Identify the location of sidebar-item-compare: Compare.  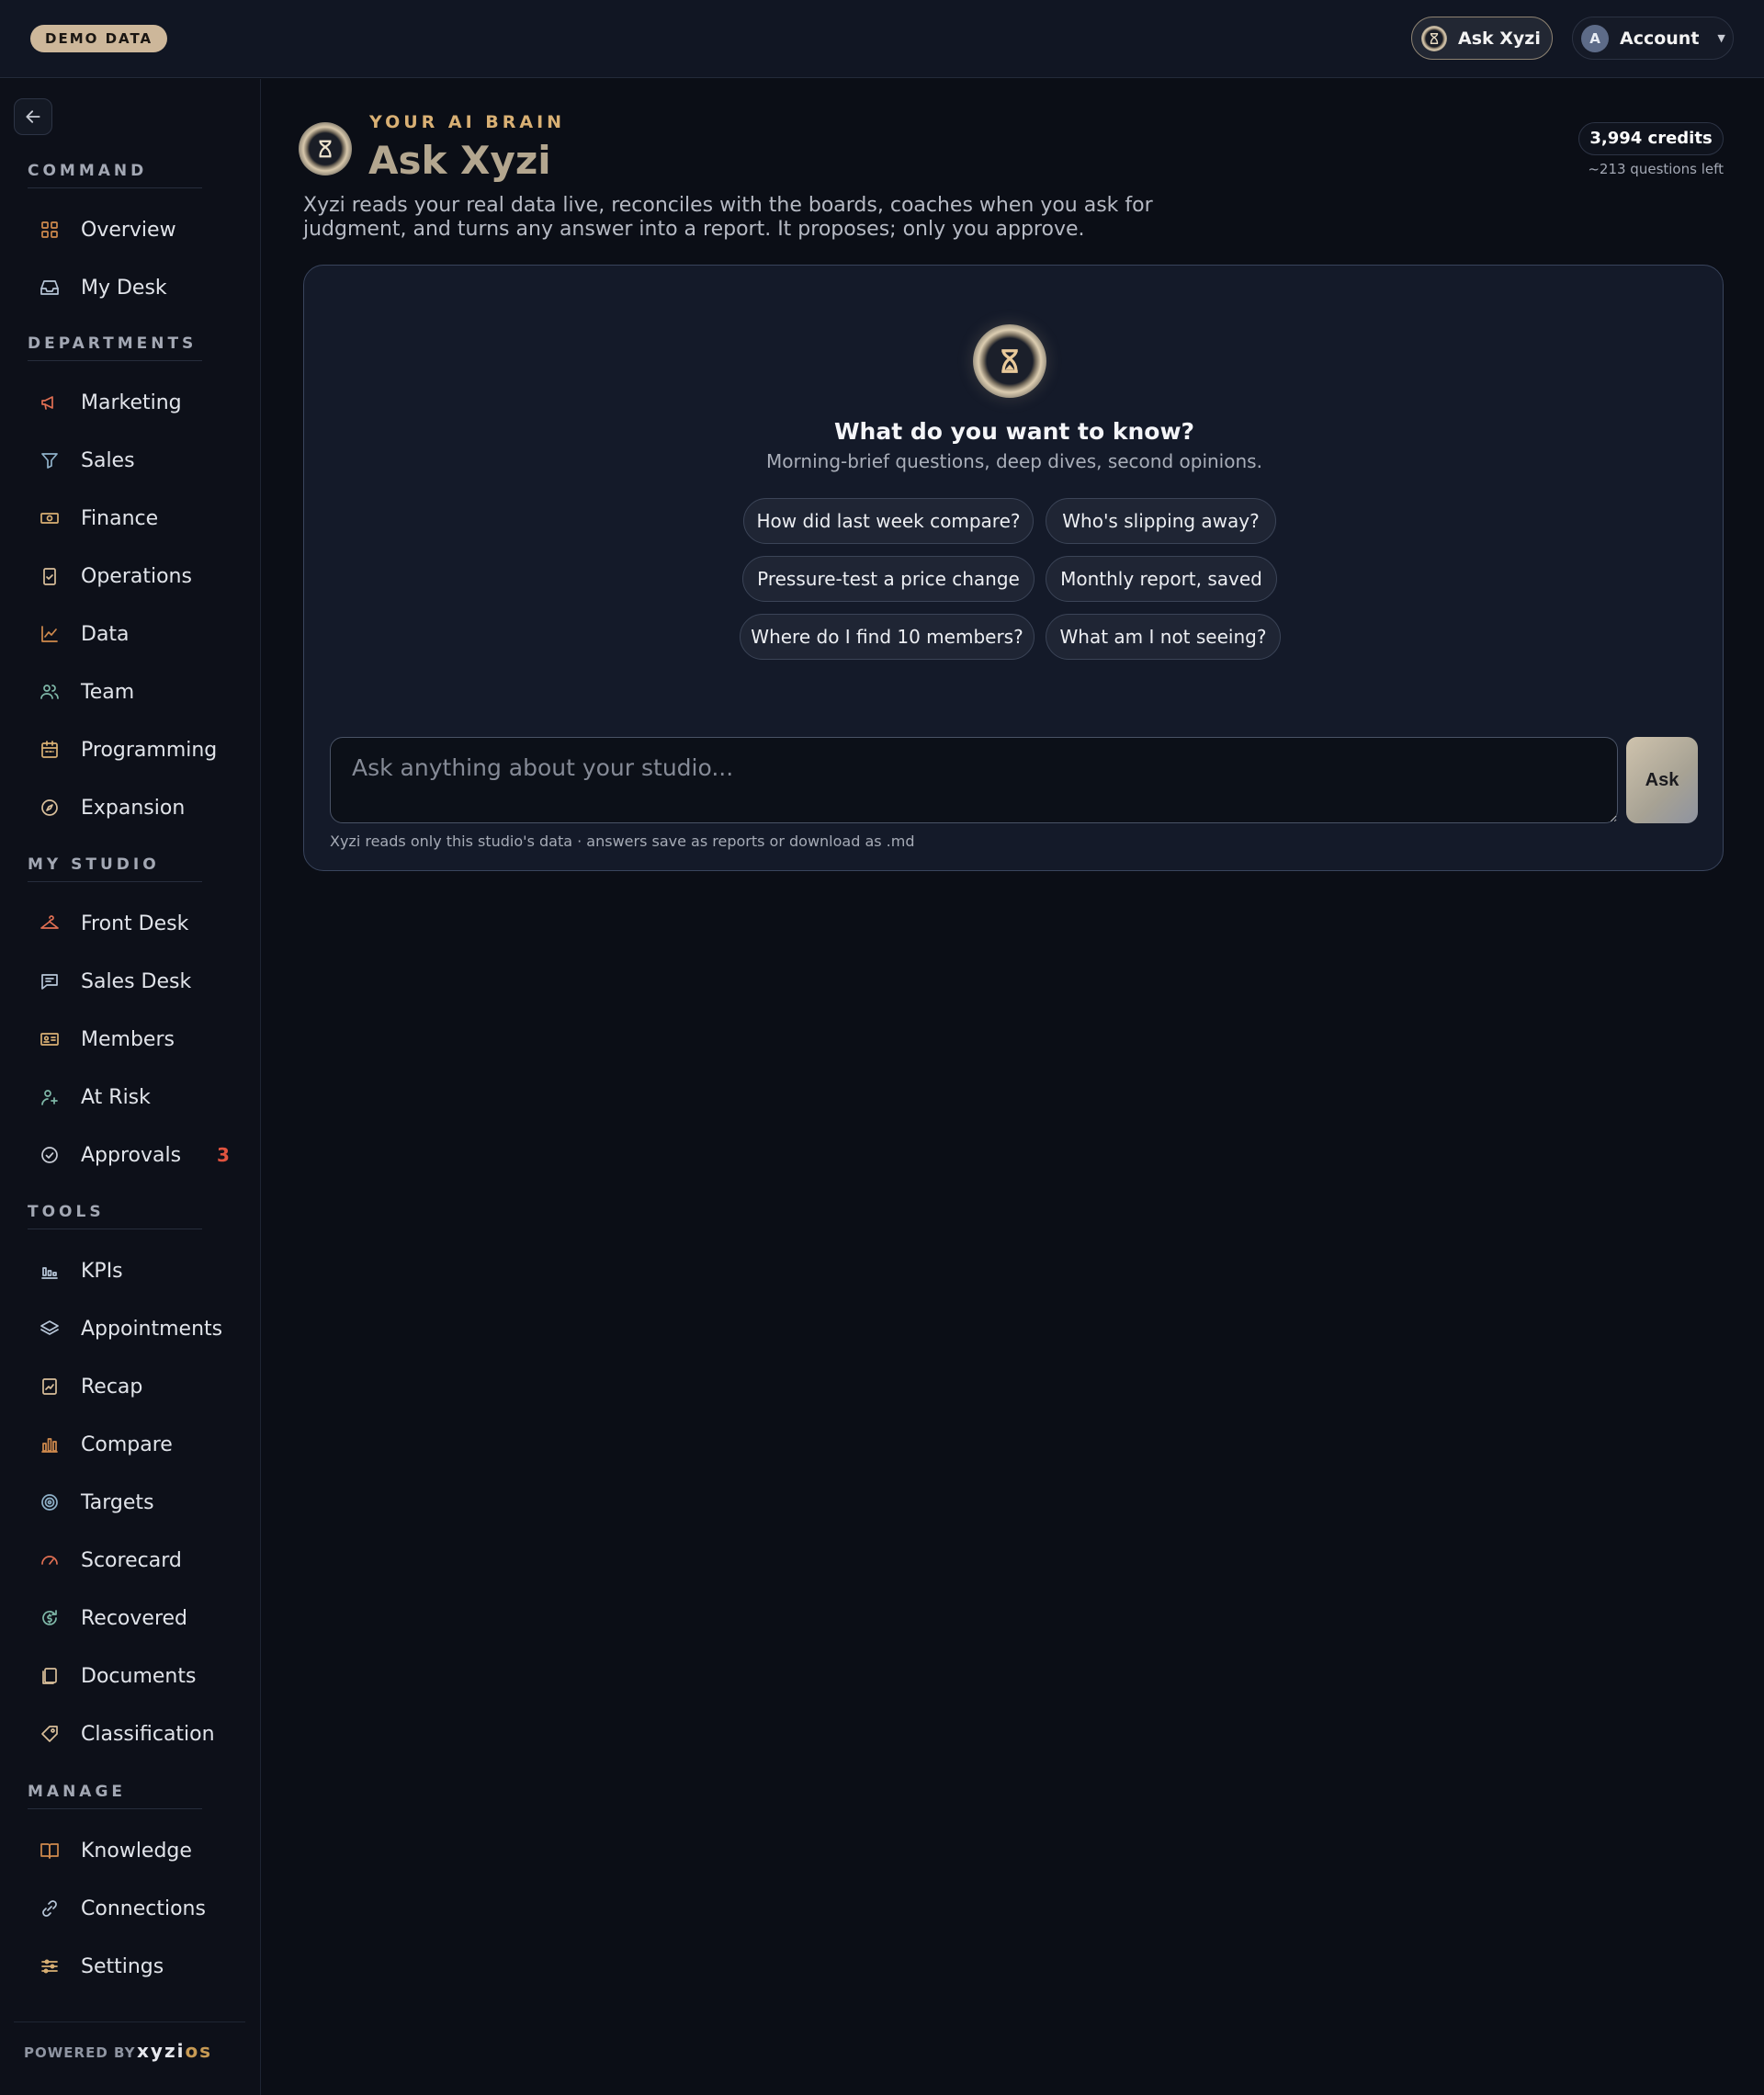
(133, 1444).